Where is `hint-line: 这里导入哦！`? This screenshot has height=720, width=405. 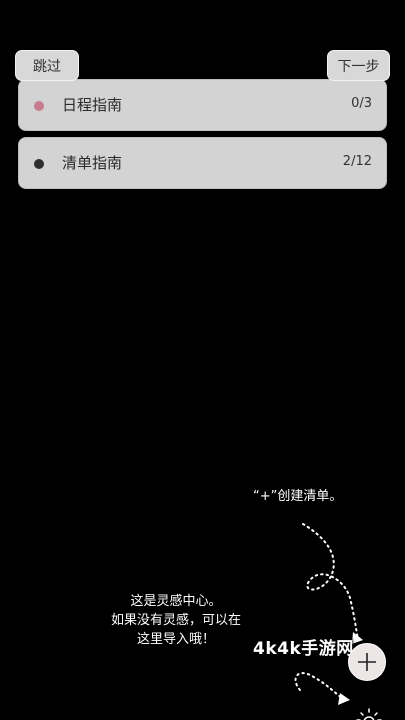 hint-line: 这里导入哦！ is located at coordinates (175, 639).